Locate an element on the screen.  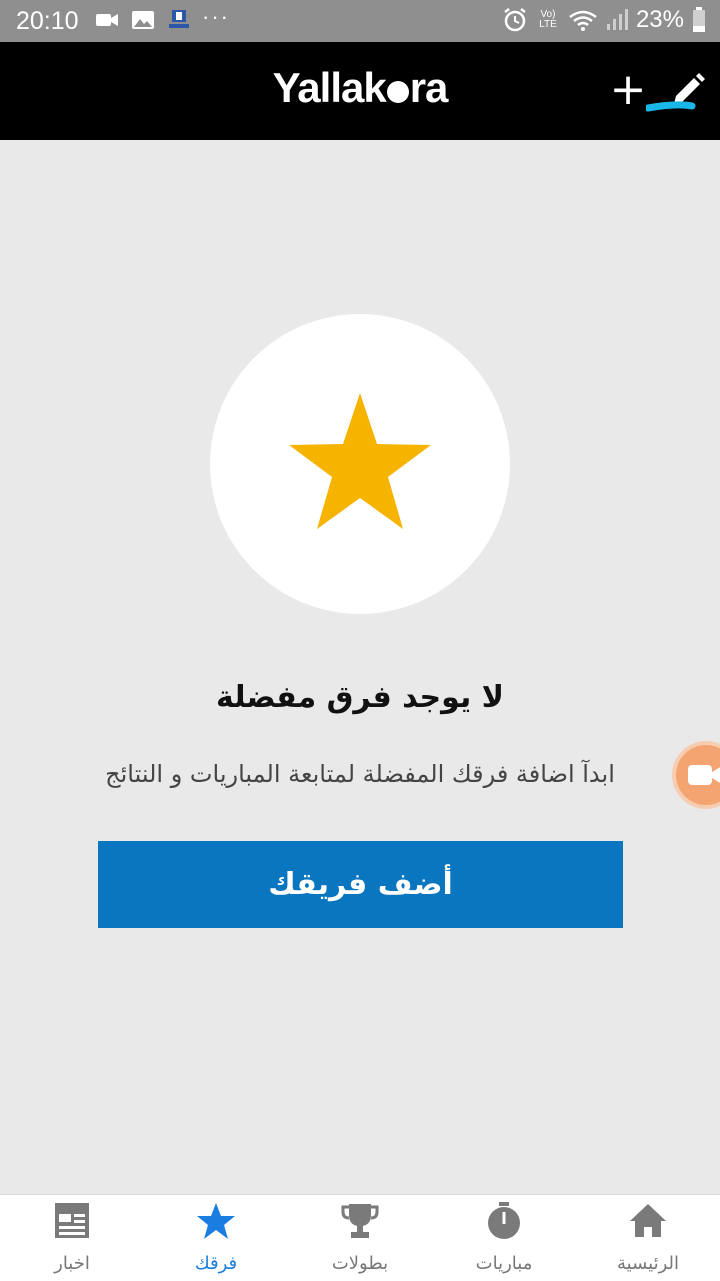
status-bar: 20:10 ··· Vo) LTE 23% is located at coordinates (360, 21).